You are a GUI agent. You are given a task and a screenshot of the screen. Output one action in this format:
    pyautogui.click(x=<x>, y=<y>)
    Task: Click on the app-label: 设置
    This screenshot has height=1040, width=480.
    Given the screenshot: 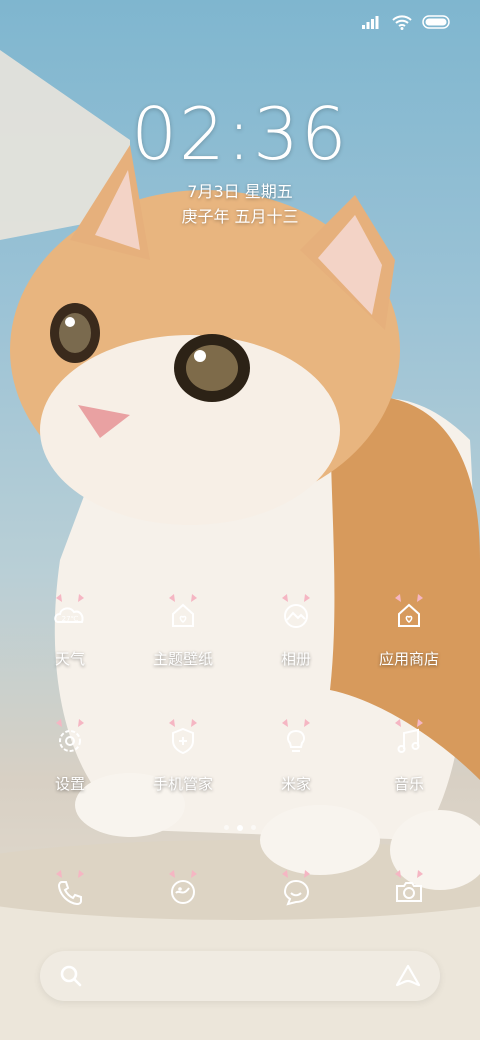 What is the action you would take?
    pyautogui.click(x=69, y=784)
    